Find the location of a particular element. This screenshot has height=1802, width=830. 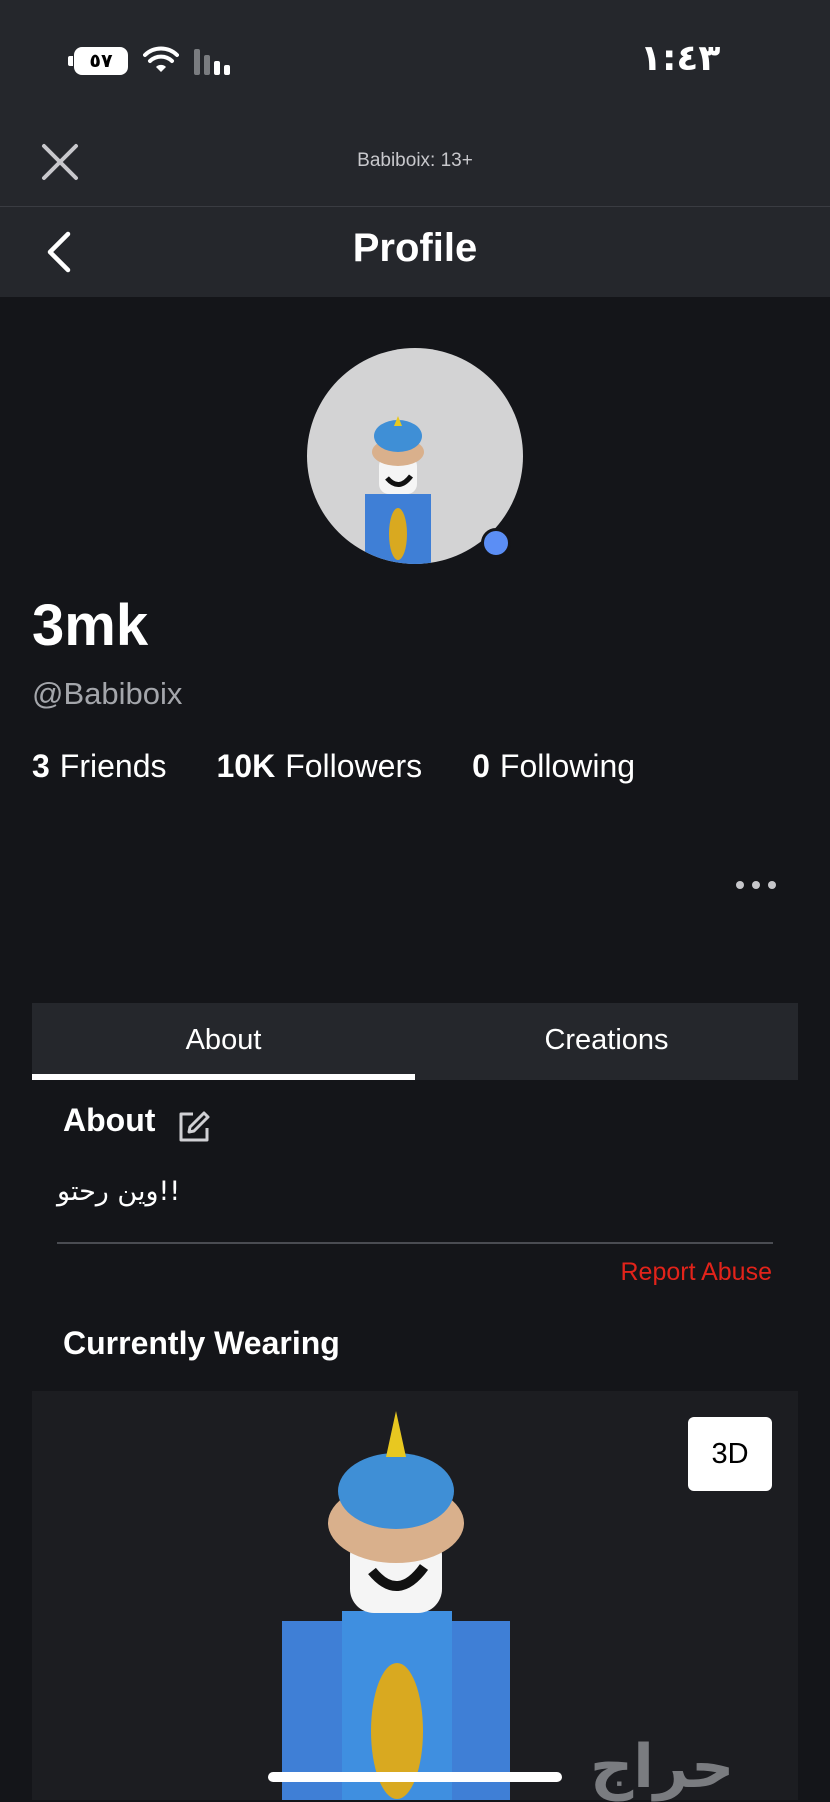

followers-count: 10K is located at coordinates (246, 766).